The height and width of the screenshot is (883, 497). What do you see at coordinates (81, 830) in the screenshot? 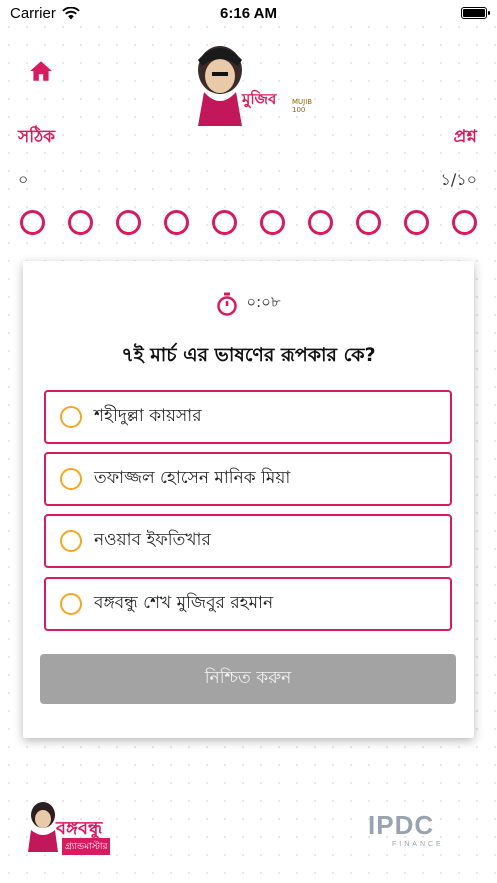
I see `bangabandhu-grandmaster-logo: বঙ্গবন্ধু গ্র্যান্ডমাস্টার` at bounding box center [81, 830].